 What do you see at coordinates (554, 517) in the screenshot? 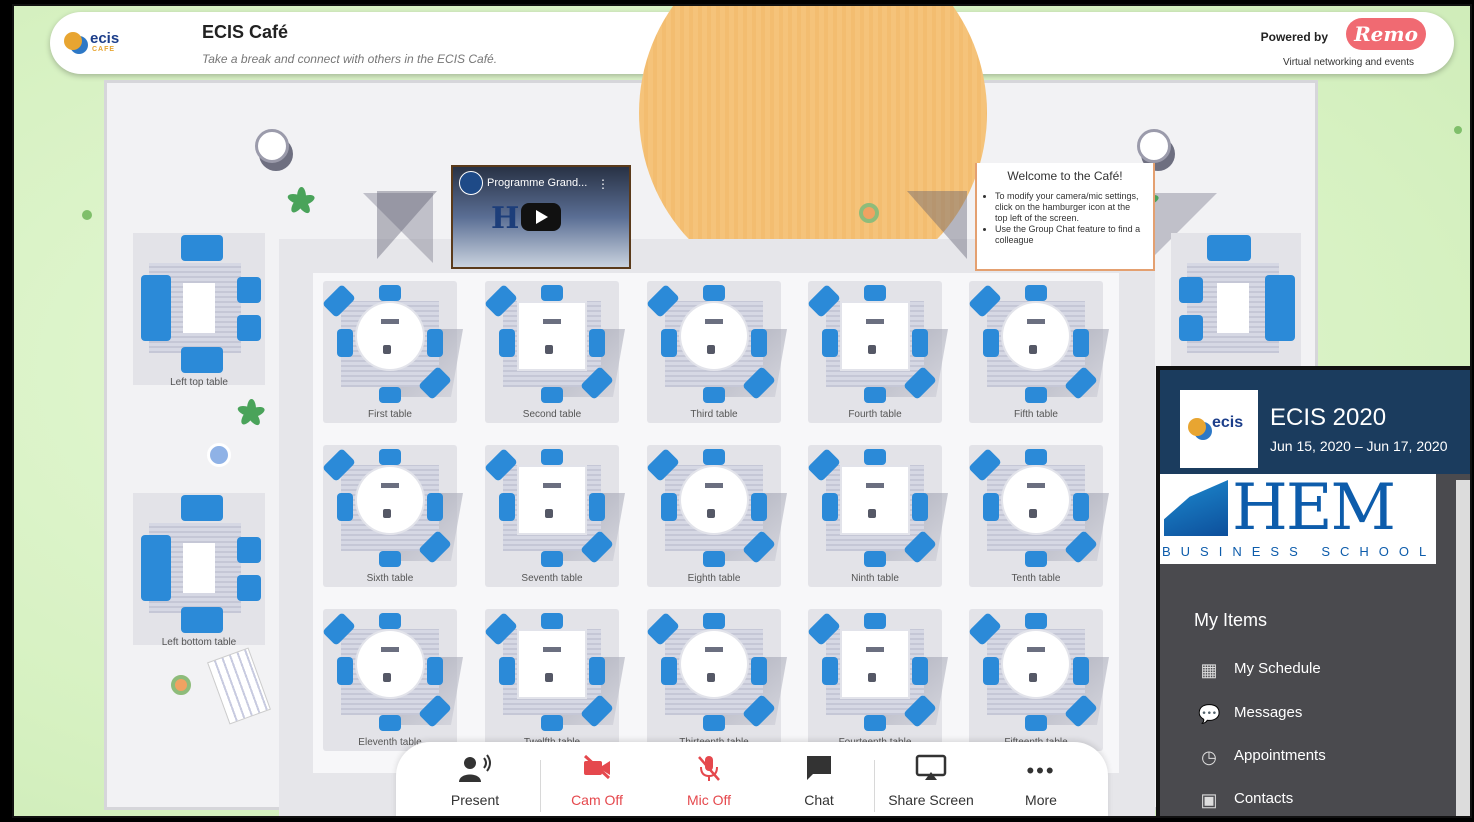
I see `cafe-table: Seventh table` at bounding box center [554, 517].